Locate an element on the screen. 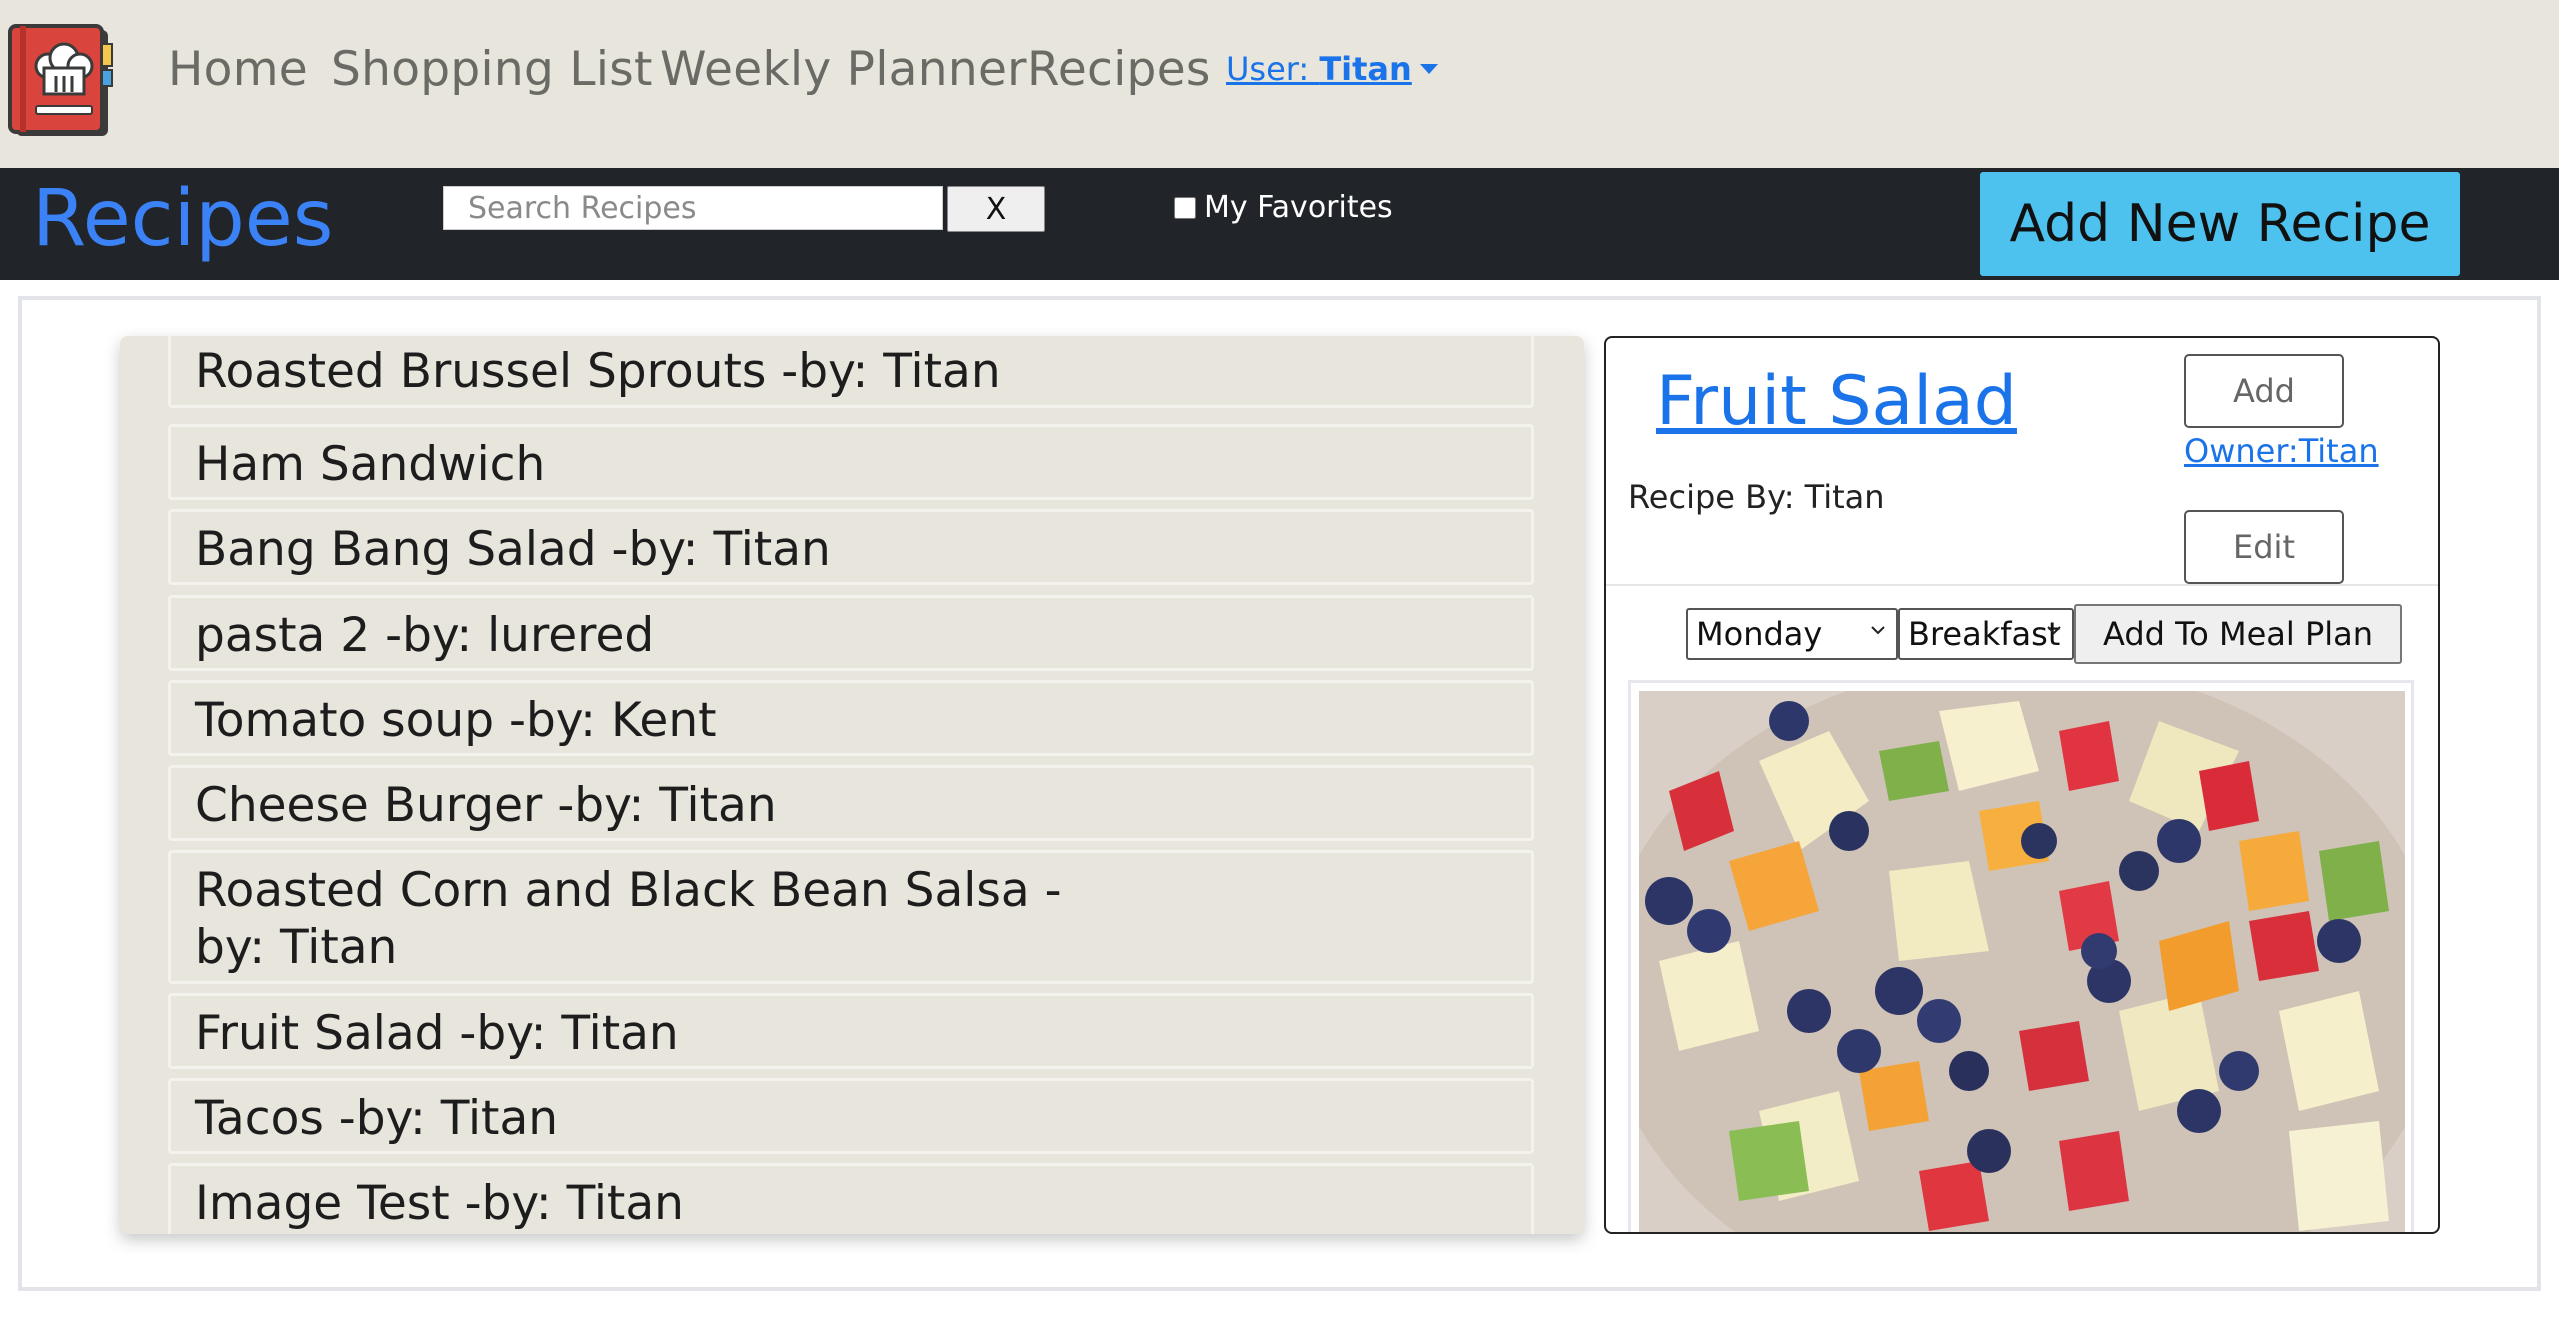  page-title: Recipes is located at coordinates (183, 219).